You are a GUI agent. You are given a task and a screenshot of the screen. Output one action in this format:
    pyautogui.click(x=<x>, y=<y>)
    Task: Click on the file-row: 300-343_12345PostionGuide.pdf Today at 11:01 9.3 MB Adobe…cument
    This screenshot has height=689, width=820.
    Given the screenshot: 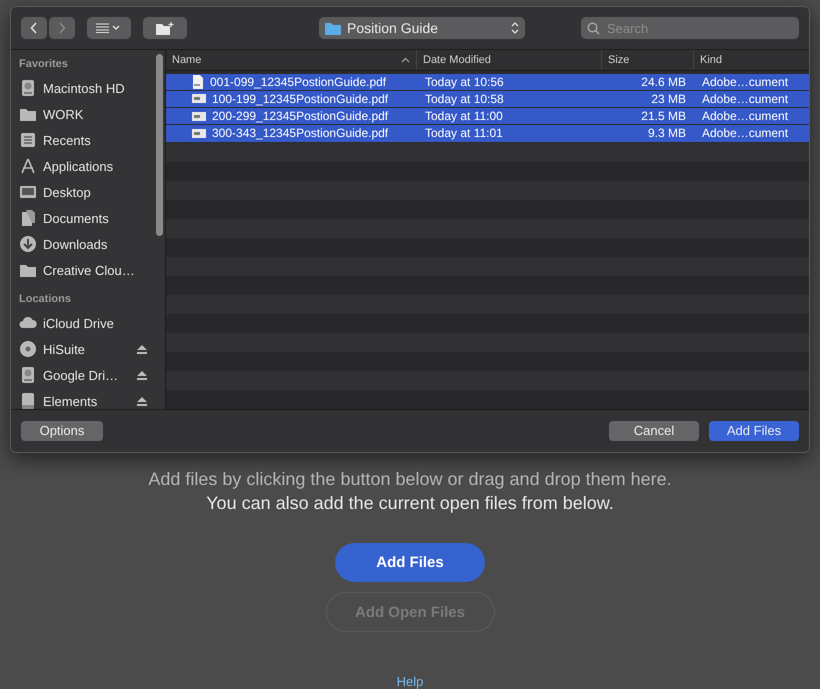 What is the action you would take?
    pyautogui.click(x=487, y=133)
    